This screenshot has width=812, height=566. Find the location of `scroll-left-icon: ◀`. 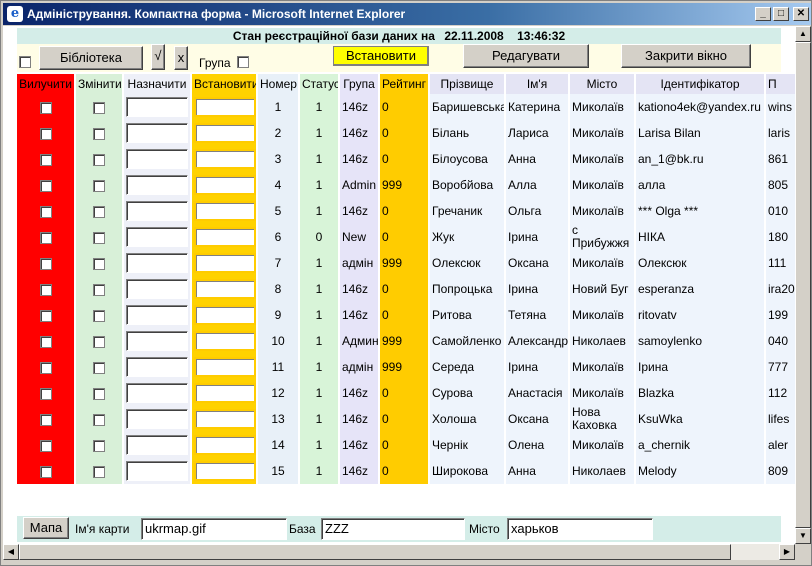

scroll-left-icon: ◀ is located at coordinates (11, 552).